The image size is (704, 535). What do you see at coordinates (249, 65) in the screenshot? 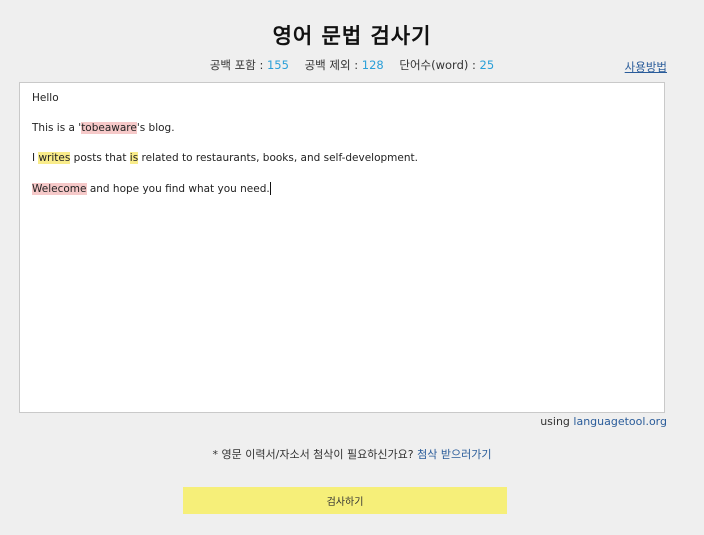
I see `count-with-spaces: 공백 포함 : 155` at bounding box center [249, 65].